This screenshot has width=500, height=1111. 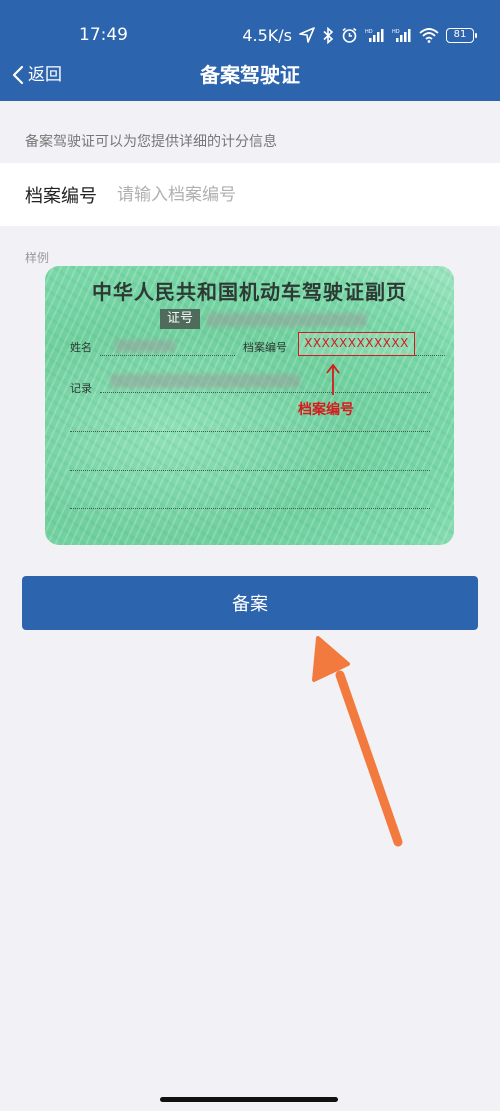 What do you see at coordinates (180, 319) in the screenshot?
I see `card-cert-tag: 证号` at bounding box center [180, 319].